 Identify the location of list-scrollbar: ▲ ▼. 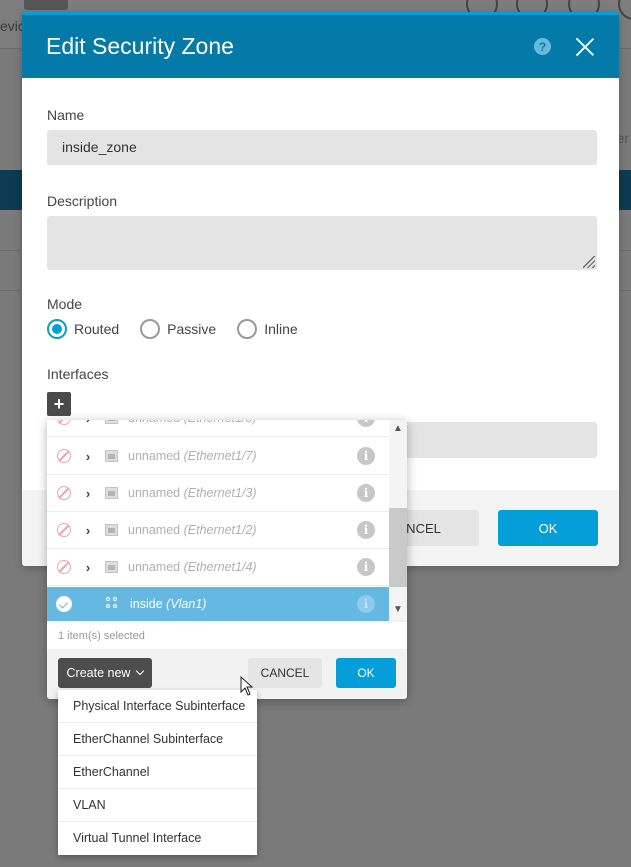
(398, 520).